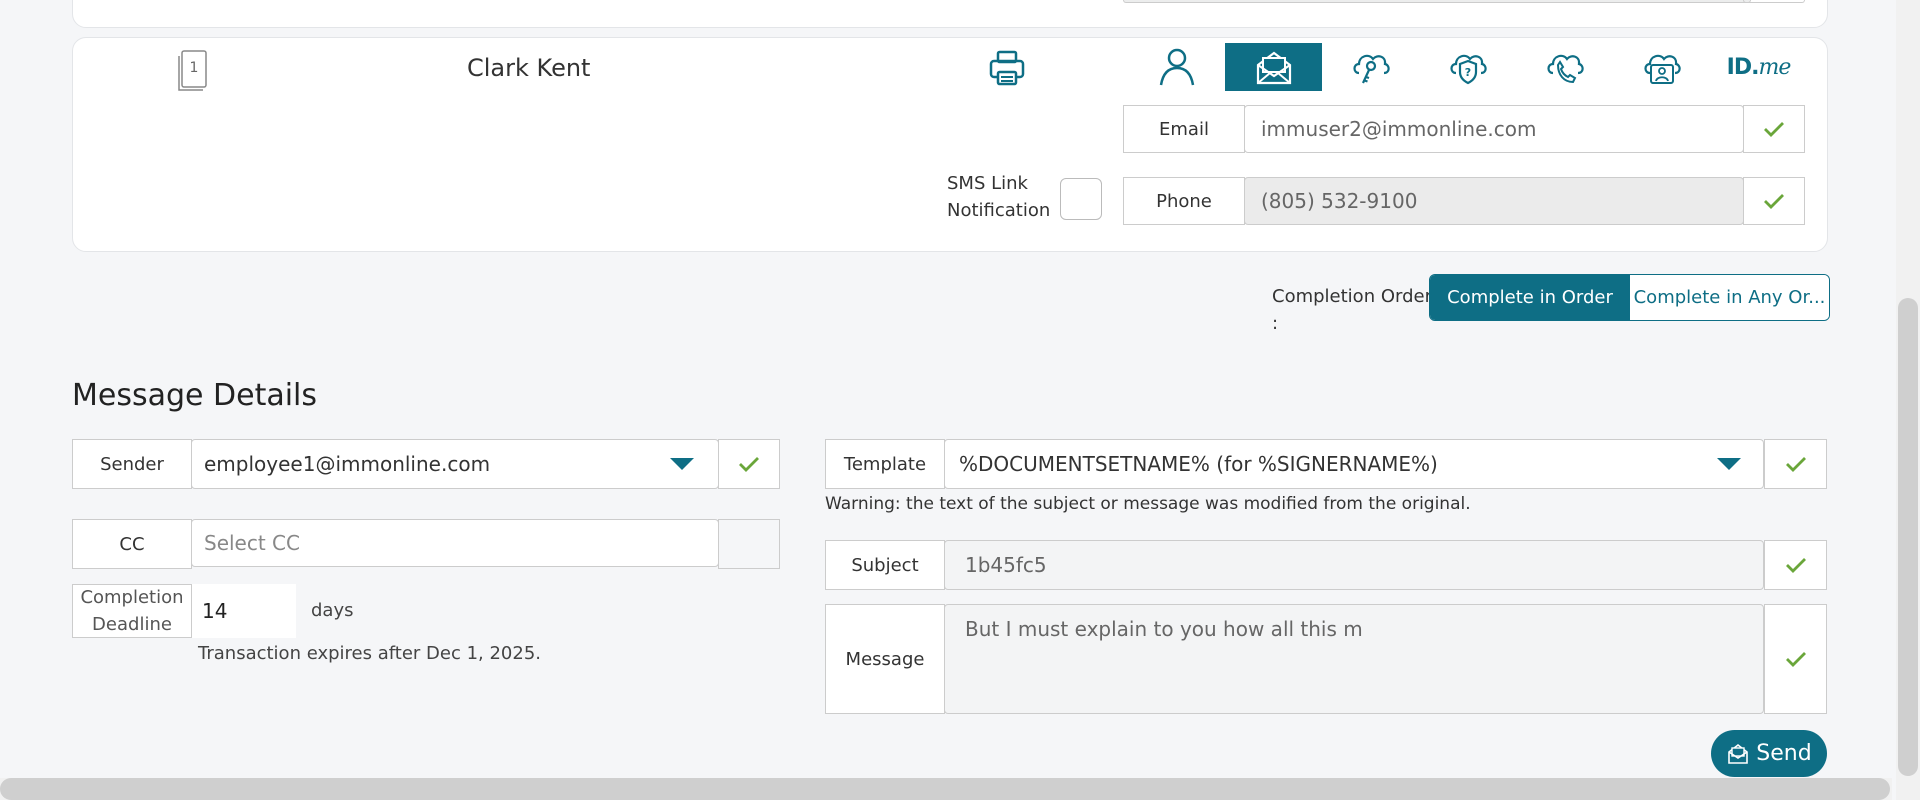 The image size is (1920, 800). I want to click on subject-input: 1b45fc5, so click(1354, 565).